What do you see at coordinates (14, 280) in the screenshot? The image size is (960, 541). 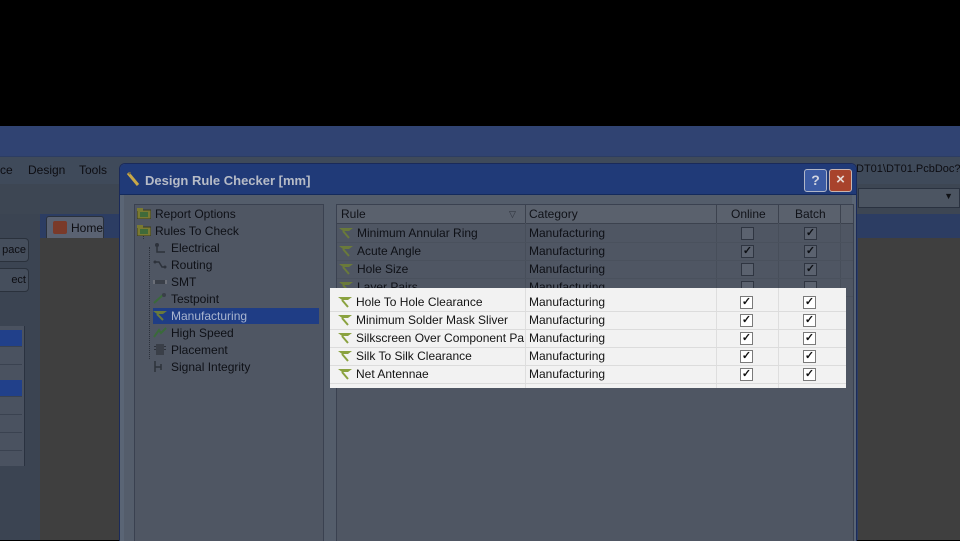 I see `panel-button-project: ect` at bounding box center [14, 280].